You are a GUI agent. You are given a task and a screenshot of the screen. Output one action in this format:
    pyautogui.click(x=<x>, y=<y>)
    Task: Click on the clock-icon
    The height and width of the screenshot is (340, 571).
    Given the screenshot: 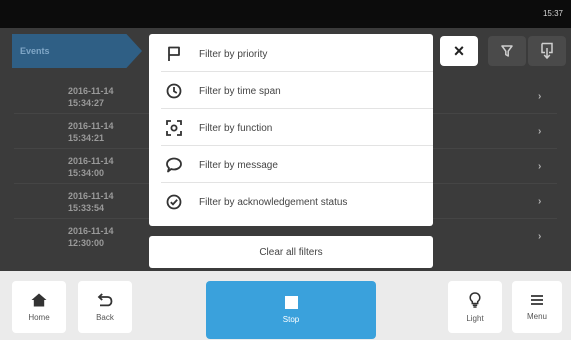 What is the action you would take?
    pyautogui.click(x=174, y=91)
    